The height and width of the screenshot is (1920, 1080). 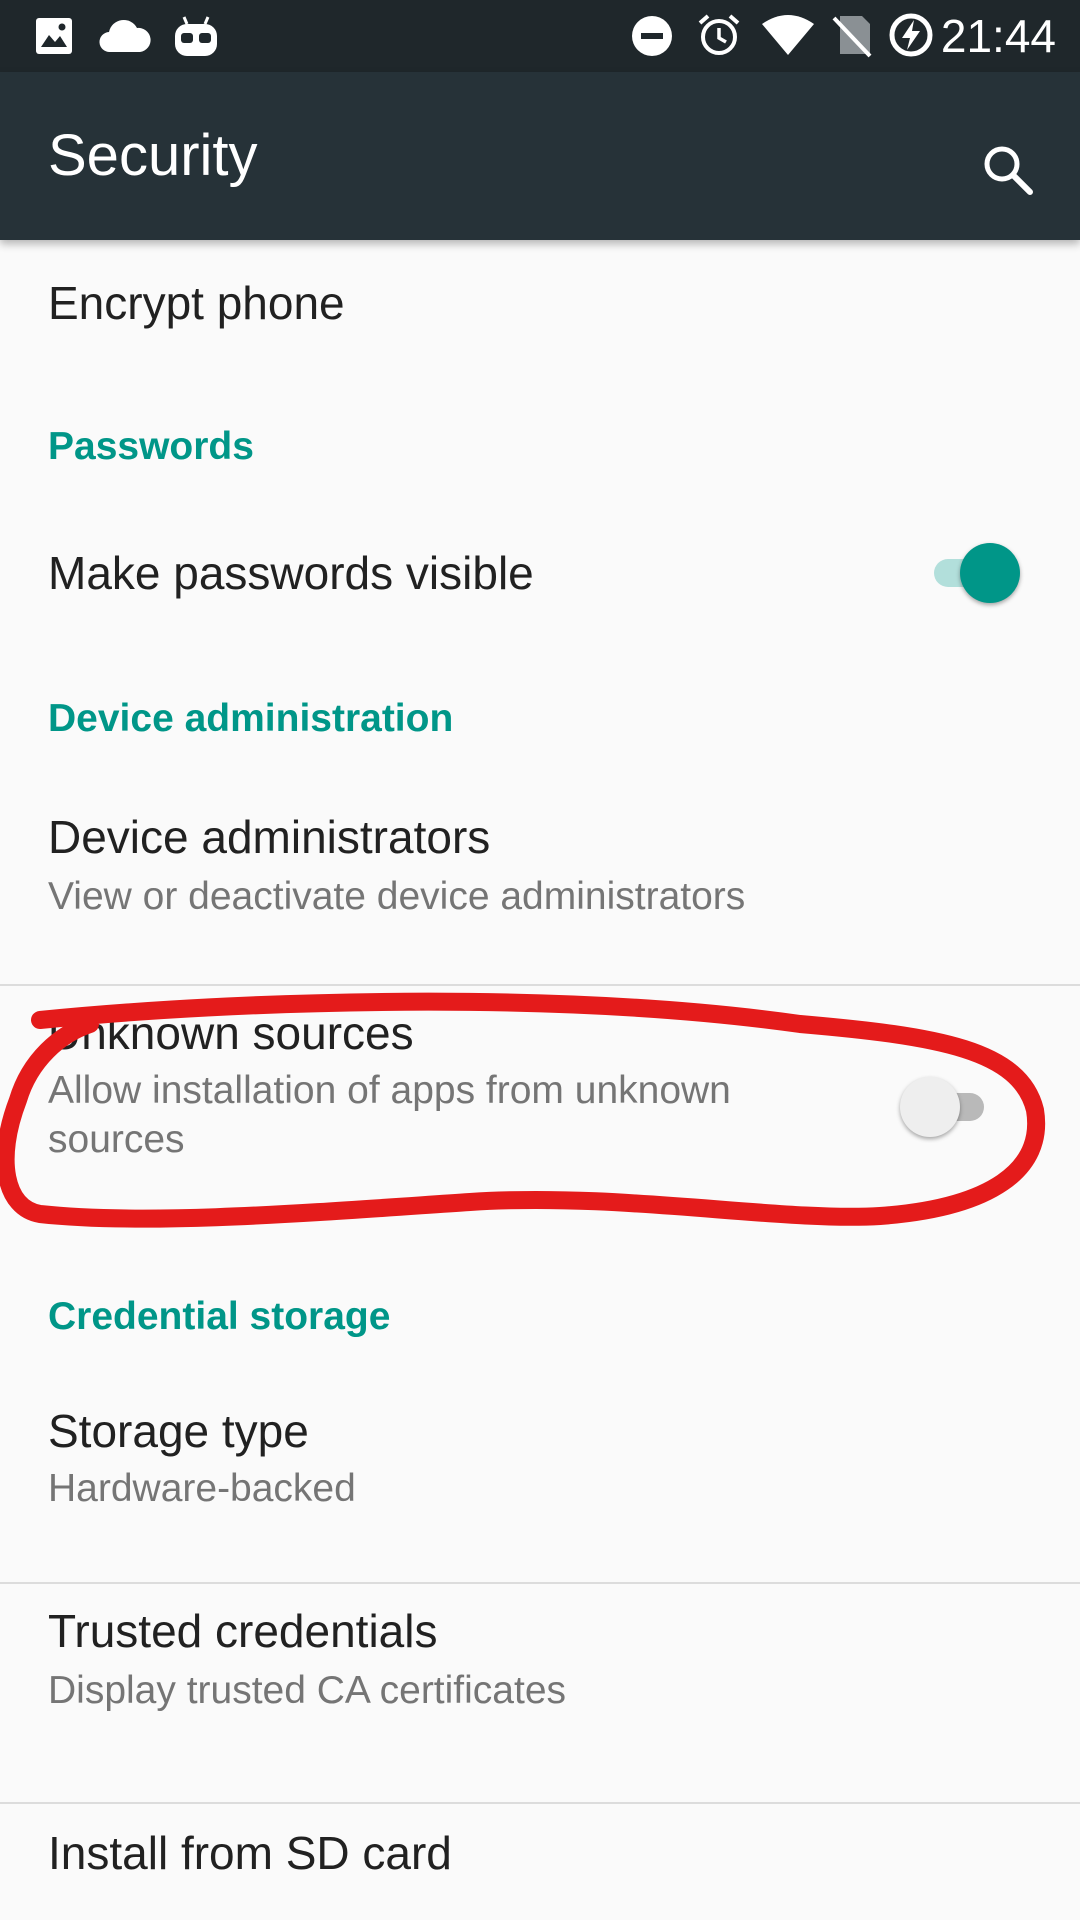 I want to click on encrypt-phone-item: Encrypt phone, so click(x=540, y=312).